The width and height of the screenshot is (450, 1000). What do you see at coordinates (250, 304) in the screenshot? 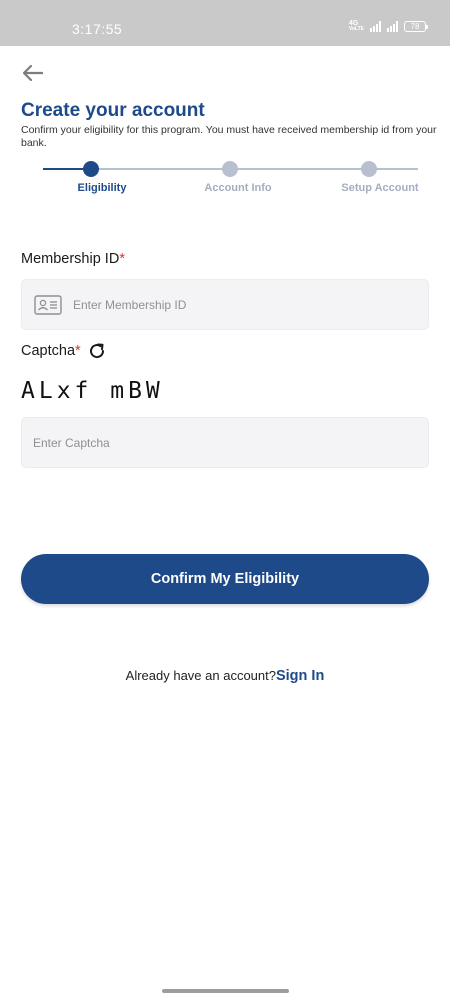
I see `membership-id-input` at bounding box center [250, 304].